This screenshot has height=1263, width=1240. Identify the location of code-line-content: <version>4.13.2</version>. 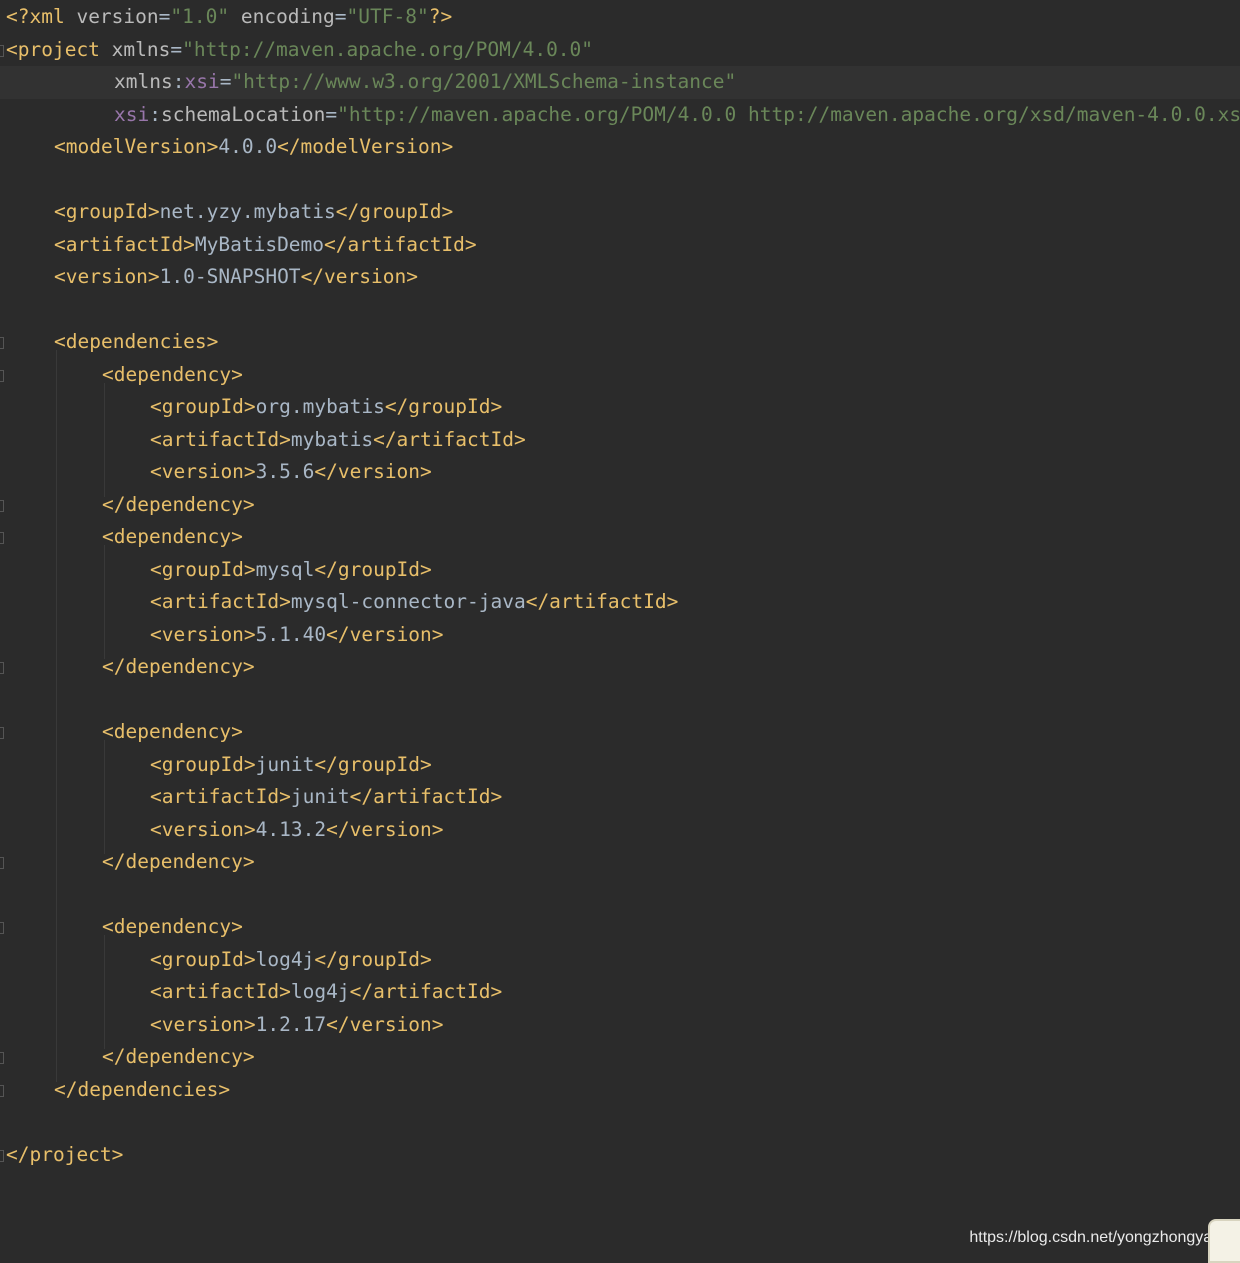
(297, 830).